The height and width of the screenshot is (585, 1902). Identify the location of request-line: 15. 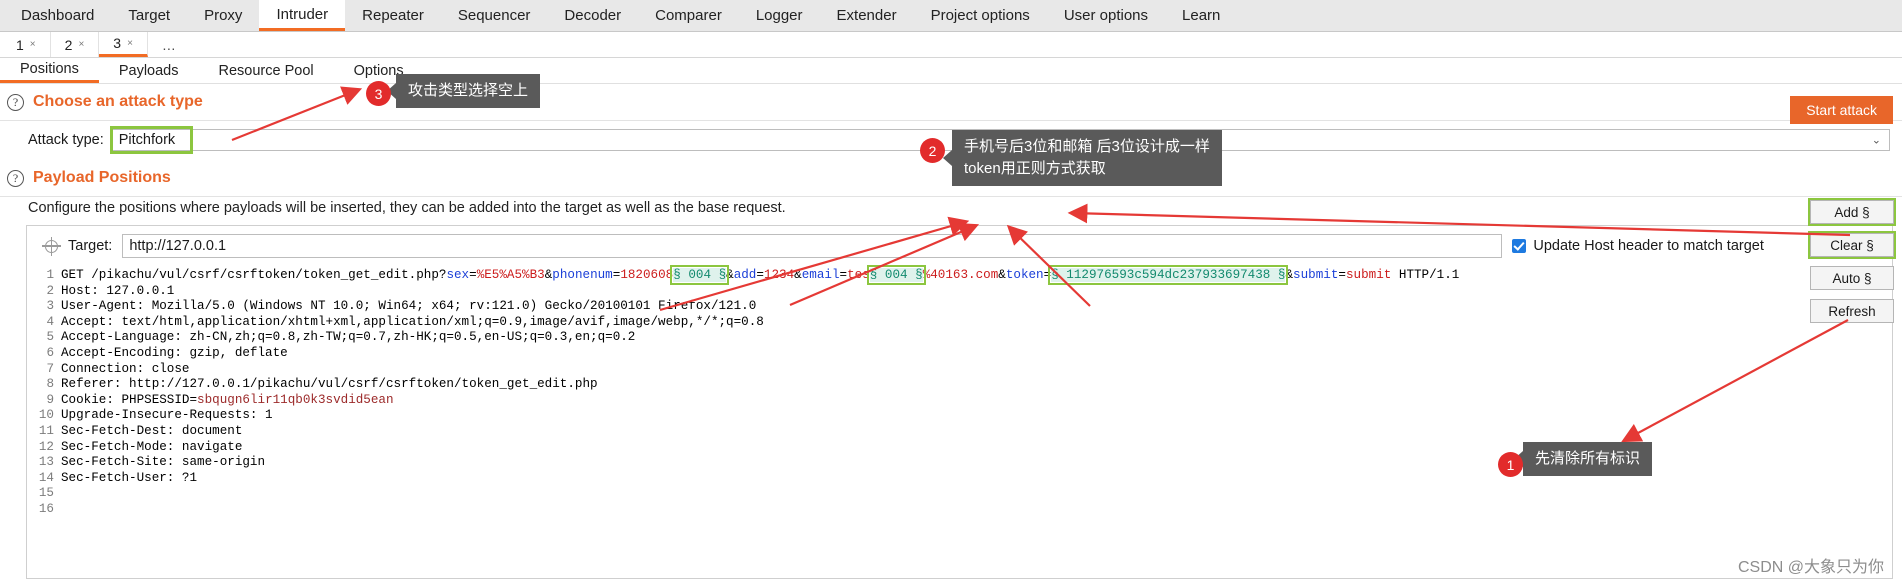
(959, 494).